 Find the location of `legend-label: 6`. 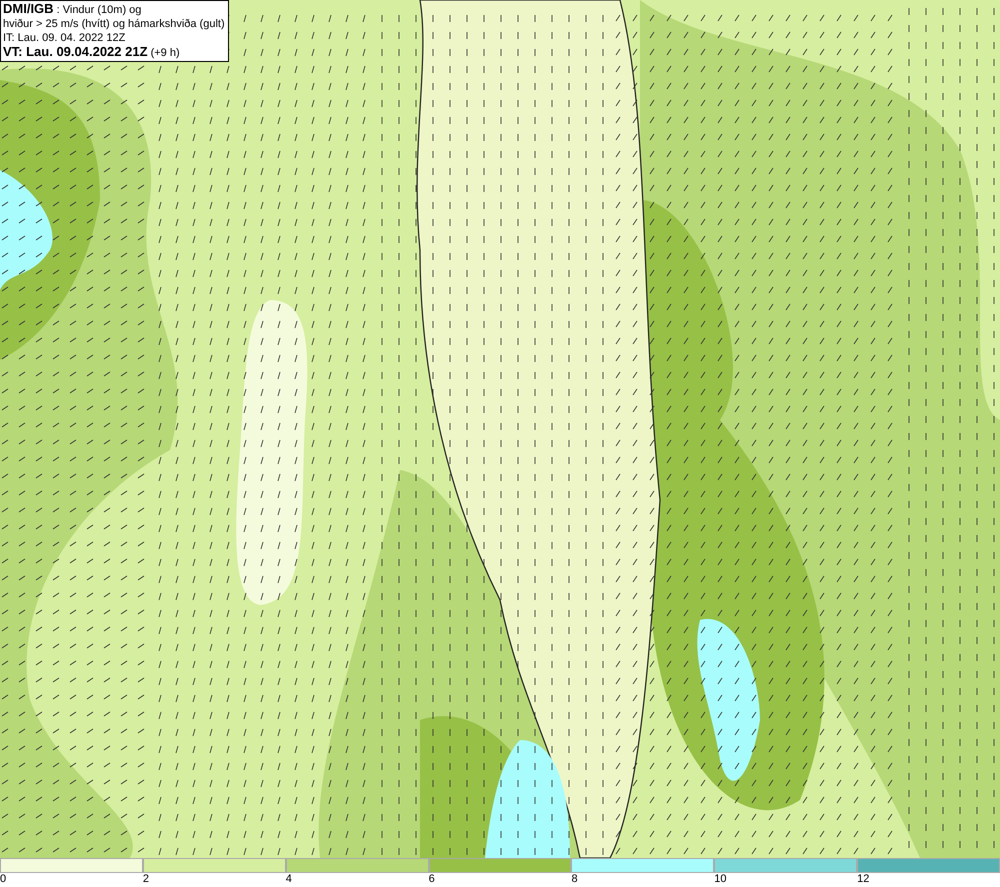

legend-label: 6 is located at coordinates (431, 879).